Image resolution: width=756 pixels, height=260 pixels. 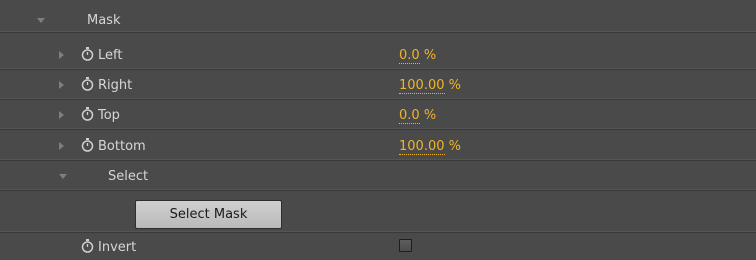 What do you see at coordinates (430, 147) in the screenshot?
I see `property-value-bottom: 100.00 %` at bounding box center [430, 147].